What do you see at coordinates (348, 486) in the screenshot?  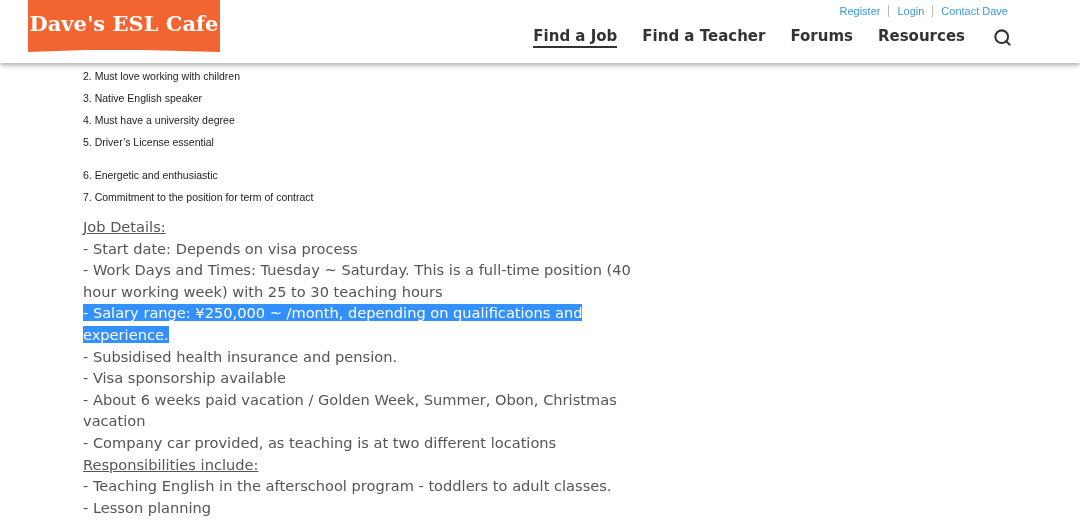 I see `detail-line: - Teaching English in the afterschool program - toddlers to adult classes.` at bounding box center [348, 486].